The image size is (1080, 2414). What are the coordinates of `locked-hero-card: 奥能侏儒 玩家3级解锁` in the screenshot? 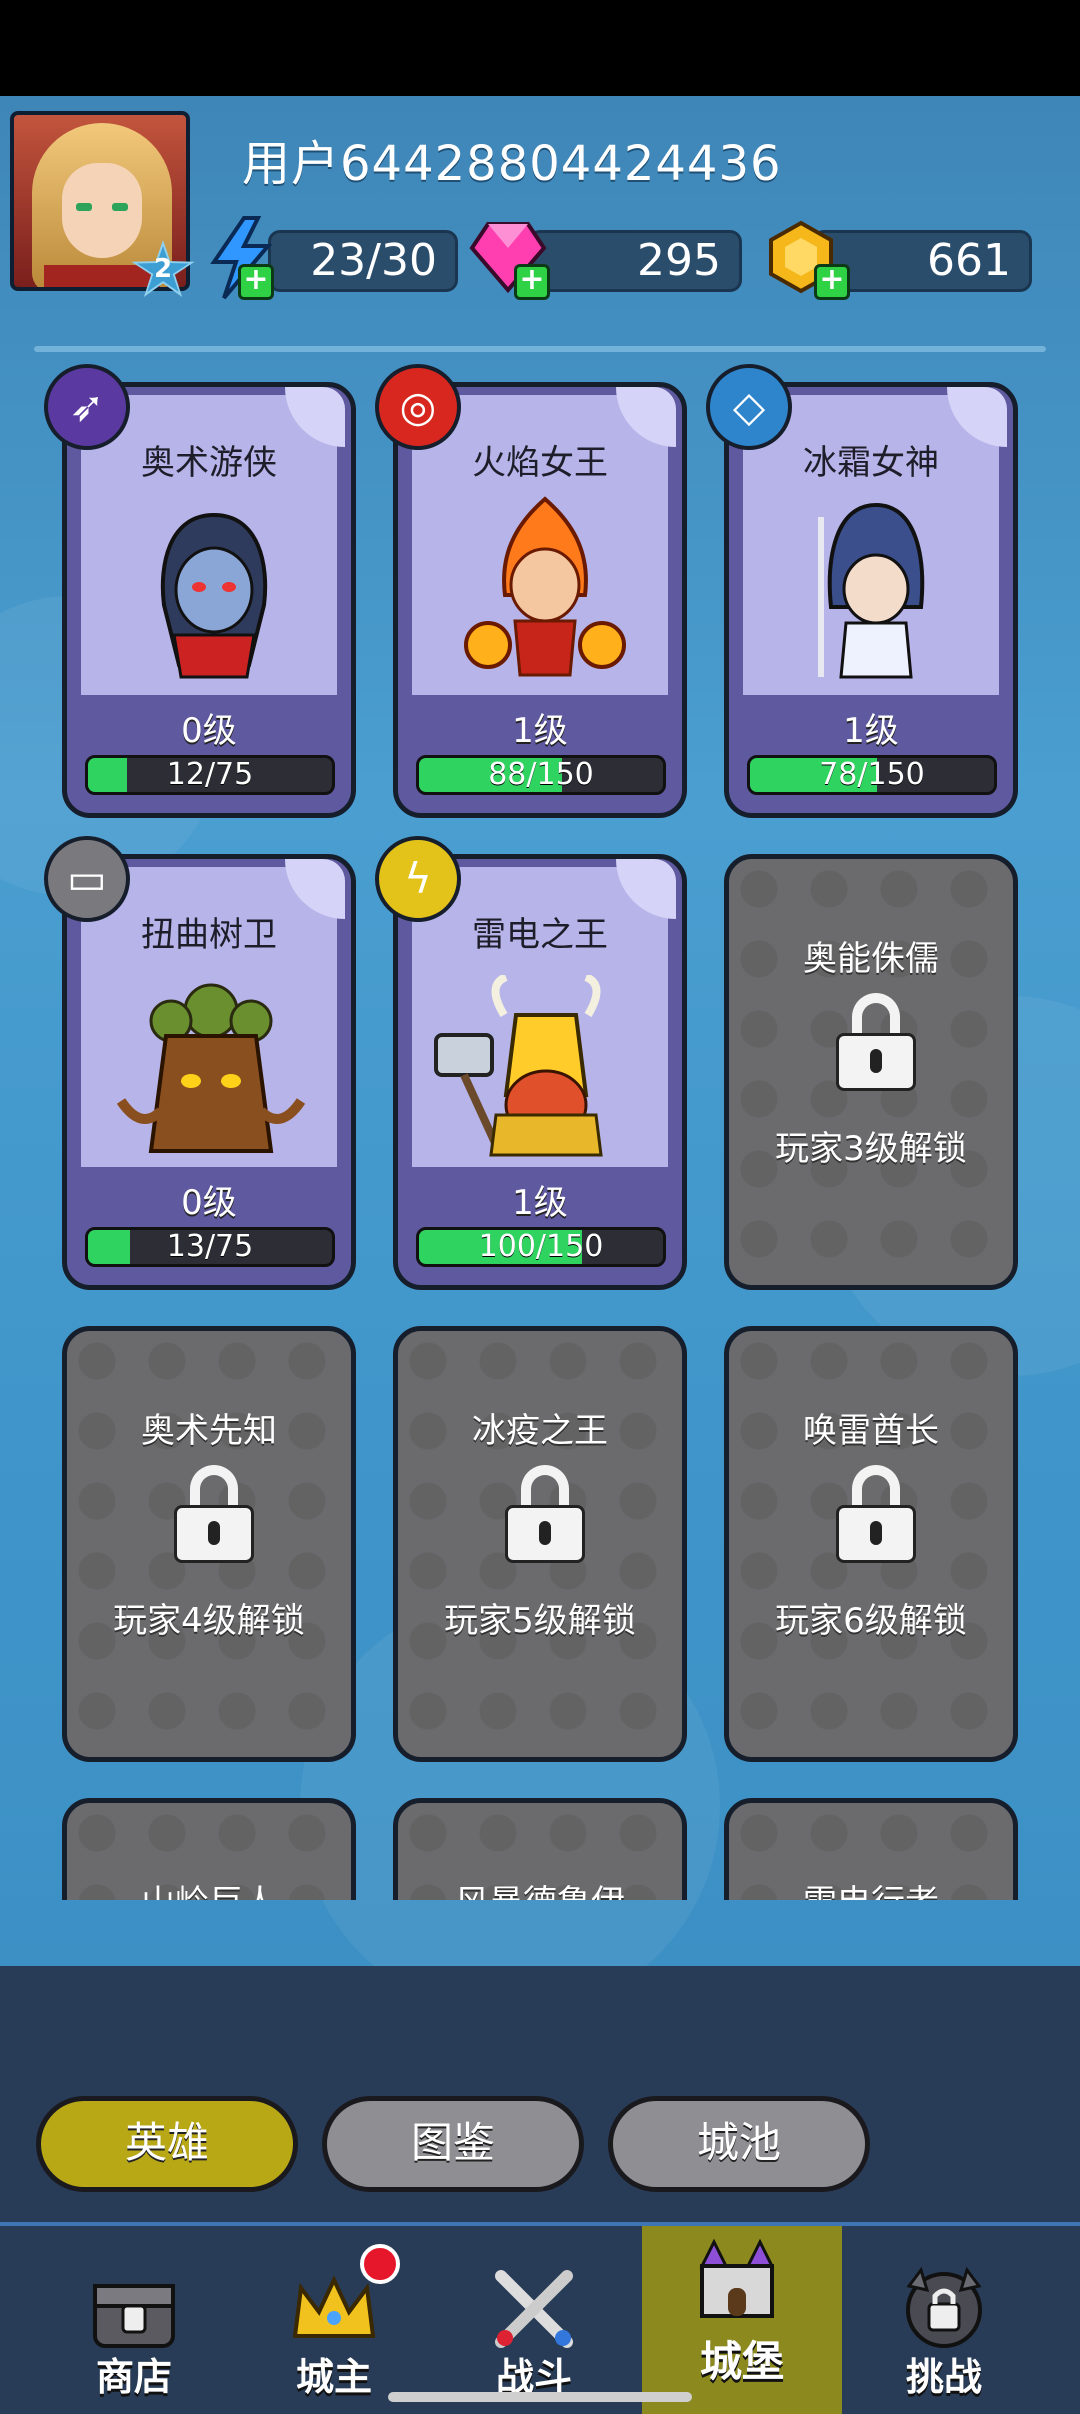 It's located at (871, 1072).